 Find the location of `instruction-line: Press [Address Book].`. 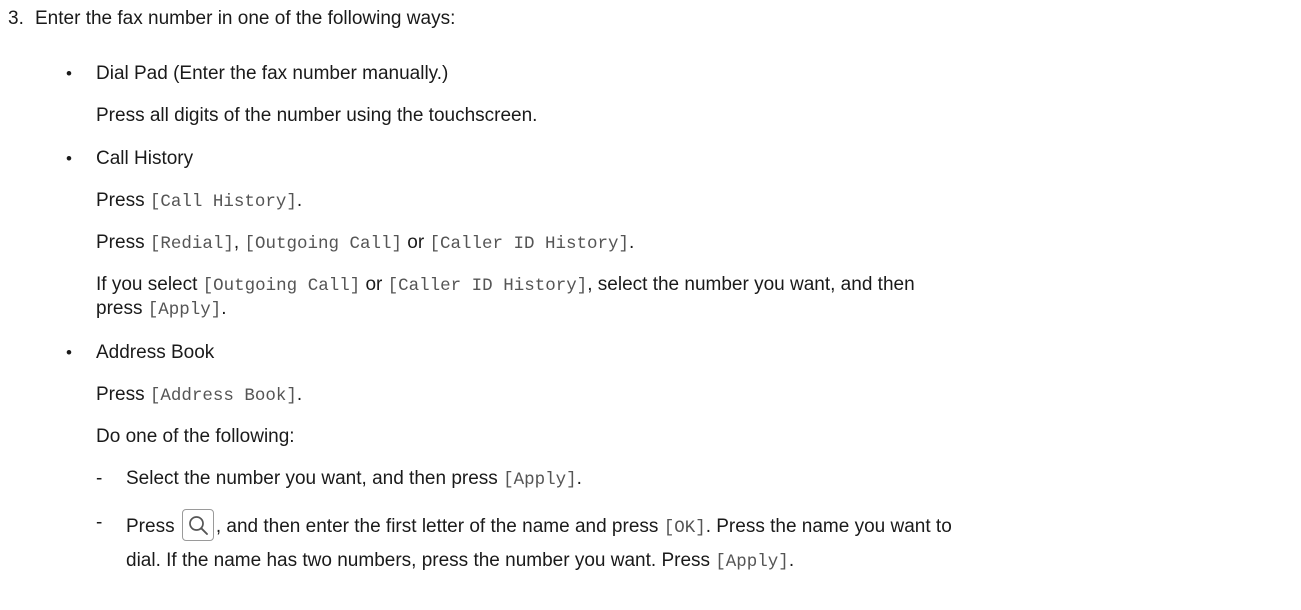

instruction-line: Press [Address Book]. is located at coordinates (199, 395).